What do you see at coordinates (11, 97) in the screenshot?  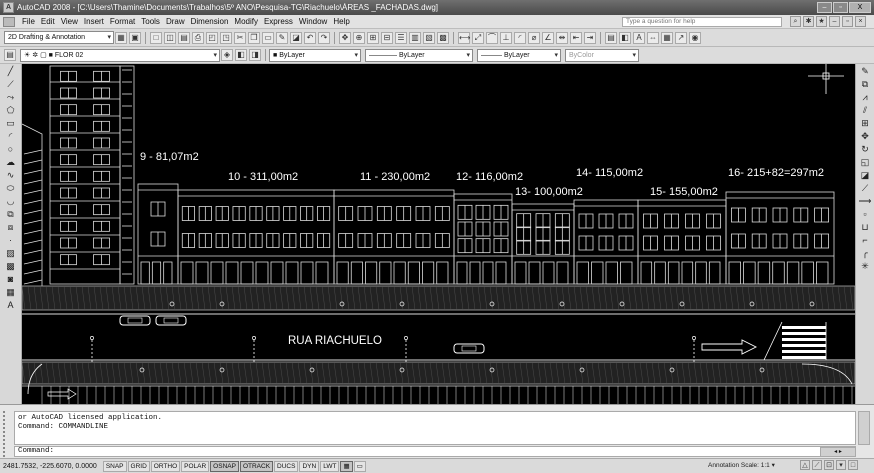 I see `polyline-icon: ⤳` at bounding box center [11, 97].